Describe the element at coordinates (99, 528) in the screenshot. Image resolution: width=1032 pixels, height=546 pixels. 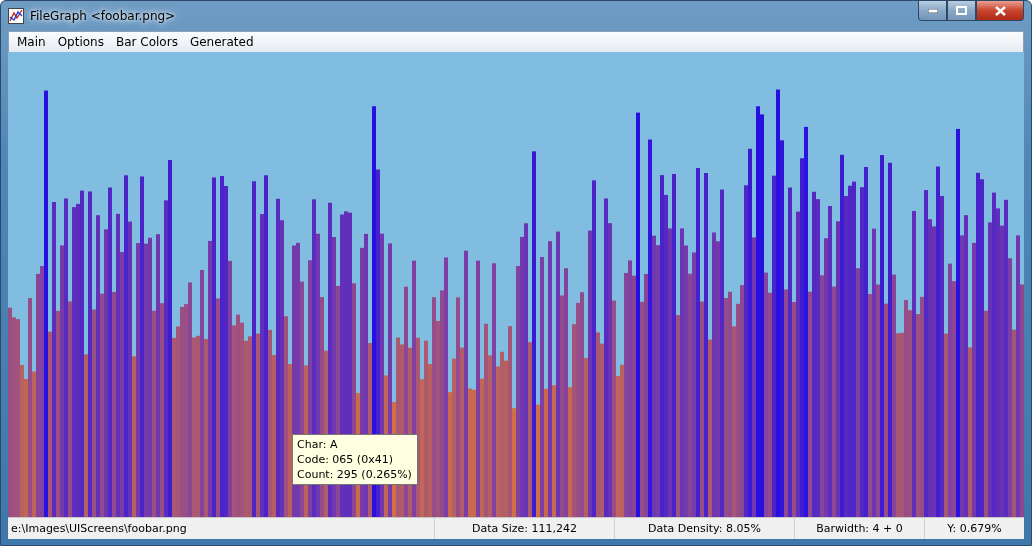
I see `status-text: e:\Images\UIScreens\foobar.png` at that location.